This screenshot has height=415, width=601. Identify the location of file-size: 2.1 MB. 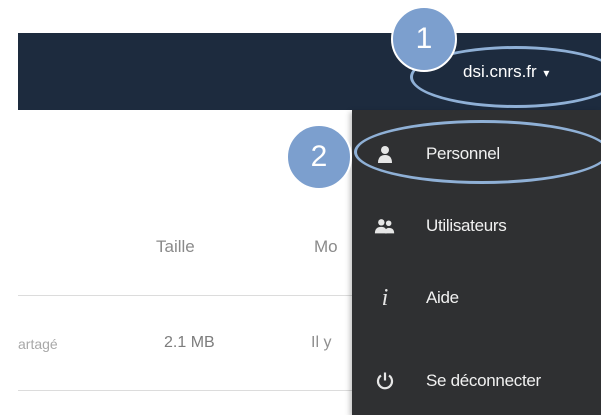
(189, 342).